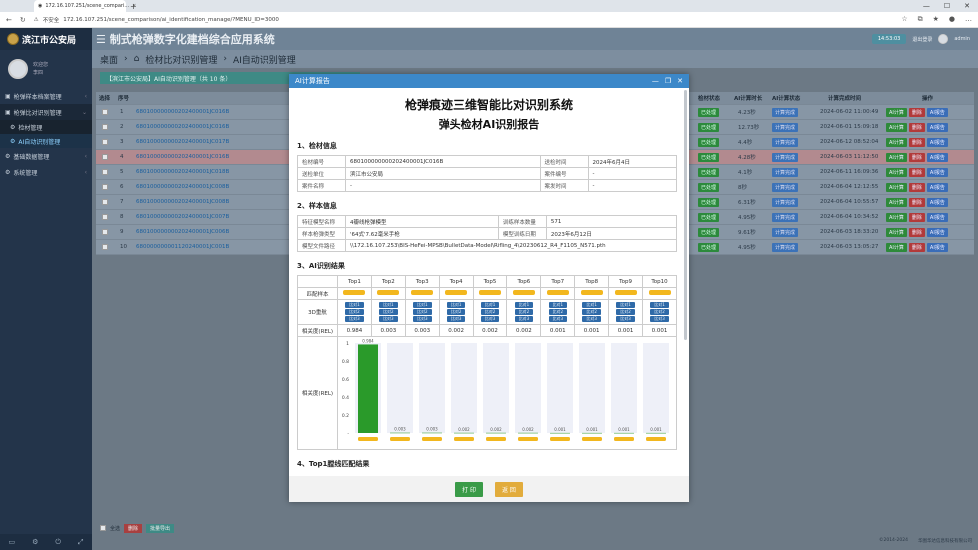  What do you see at coordinates (9, 20) in the screenshot?
I see `back-icon: ←` at bounding box center [9, 20].